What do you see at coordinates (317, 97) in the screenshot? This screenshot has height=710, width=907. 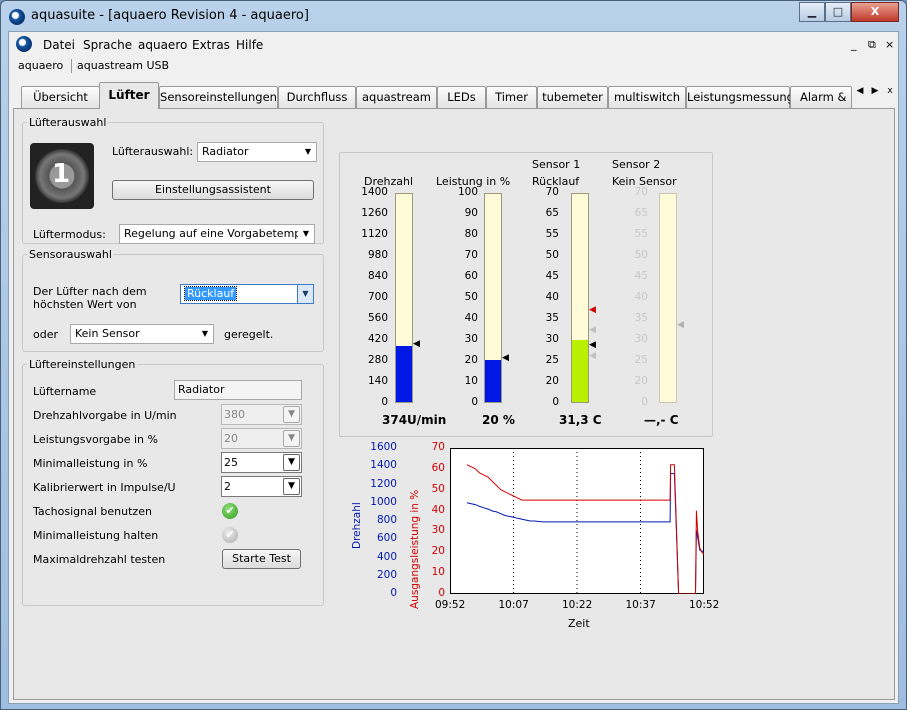 I see `tab-durchfluss: Durchfluss` at bounding box center [317, 97].